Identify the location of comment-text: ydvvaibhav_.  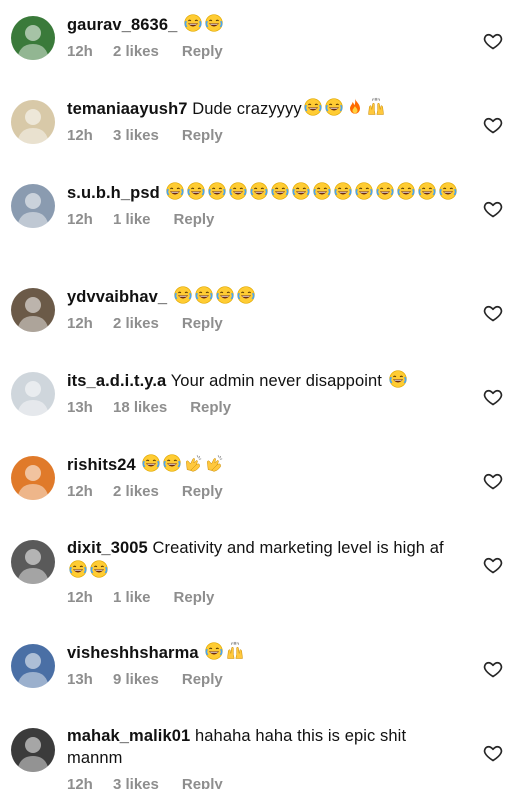
(266, 296).